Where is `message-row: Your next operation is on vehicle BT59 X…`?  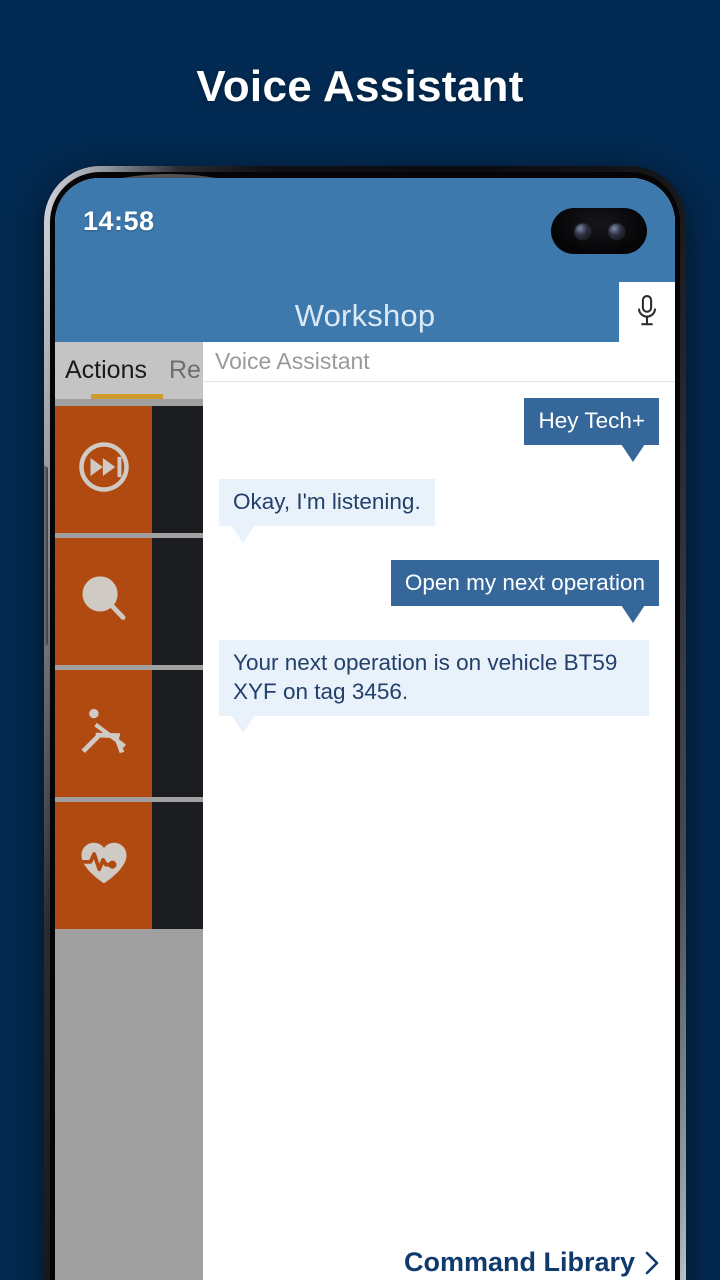 message-row: Your next operation is on vehicle BT59 X… is located at coordinates (439, 686).